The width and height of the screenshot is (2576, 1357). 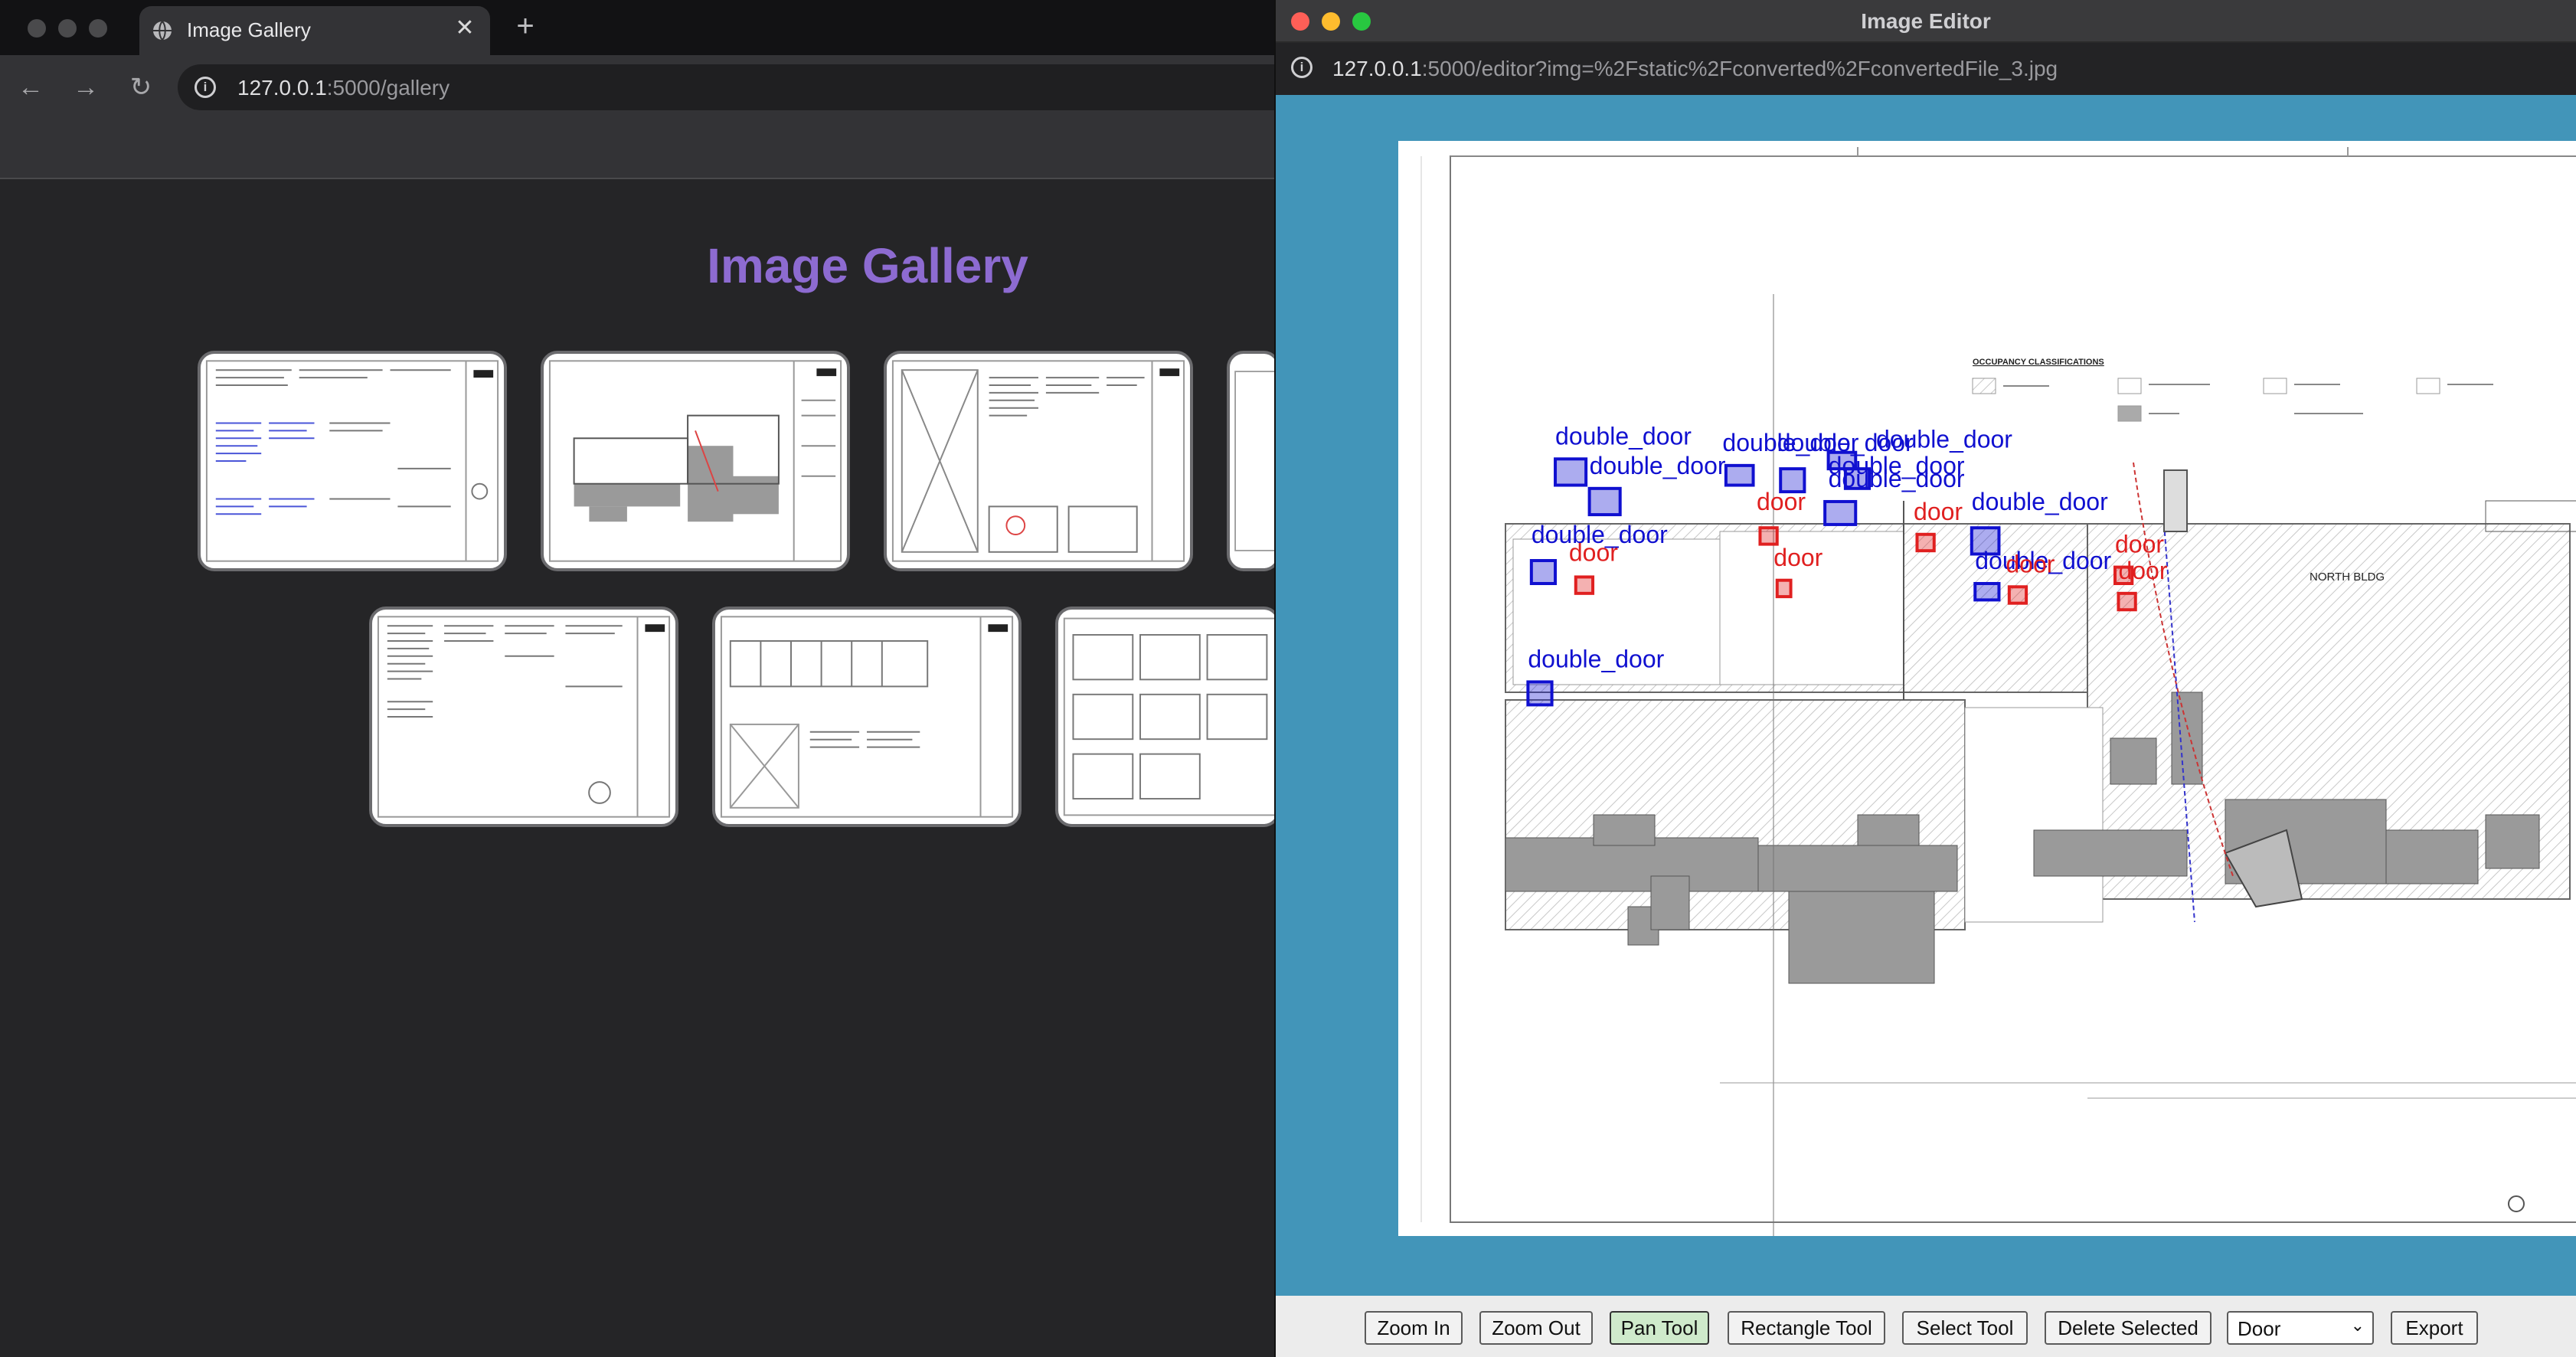 I want to click on detail-sheet-thumbnail, so click(x=1170, y=716).